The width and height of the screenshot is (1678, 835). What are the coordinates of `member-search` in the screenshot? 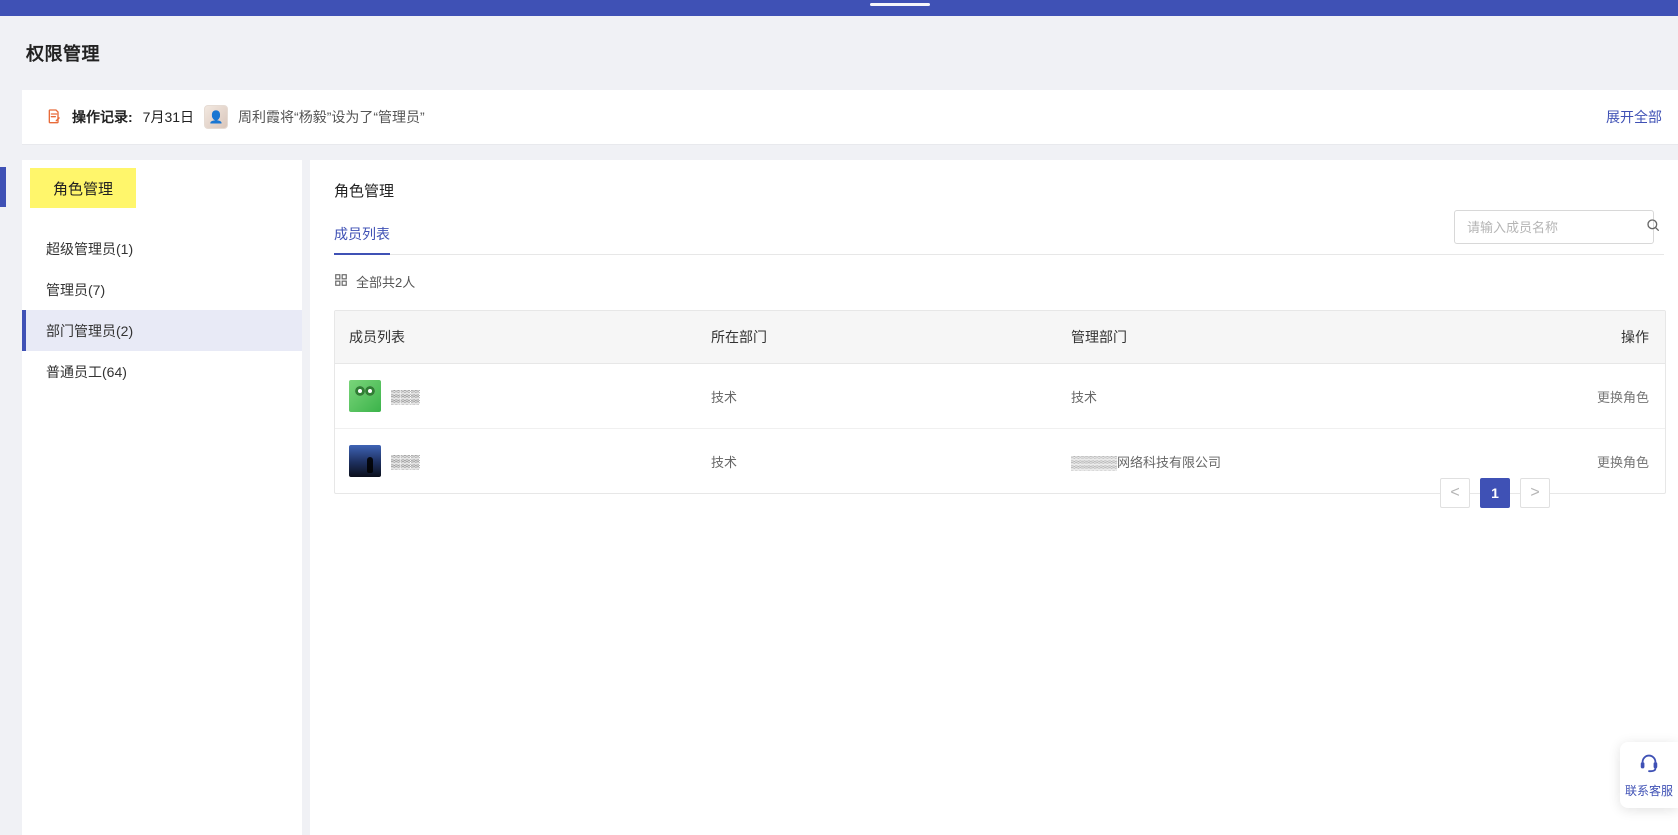 It's located at (1556, 227).